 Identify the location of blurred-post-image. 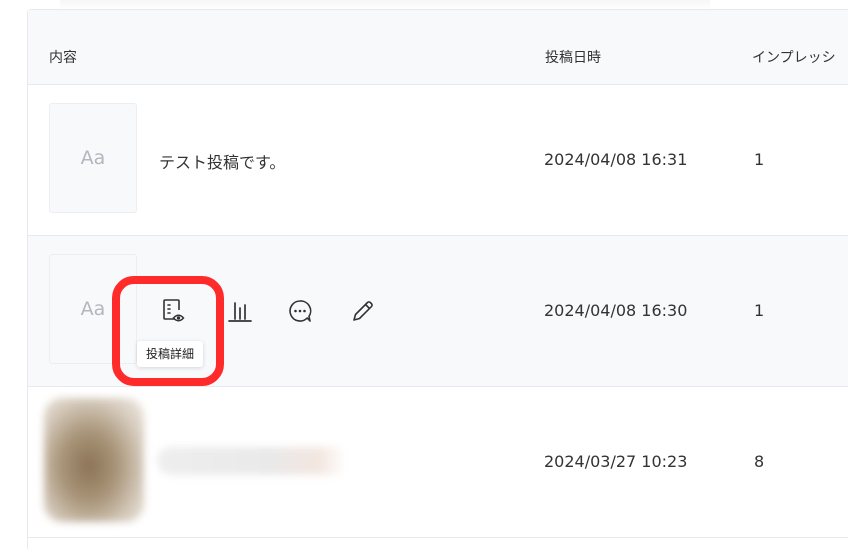
(94, 460).